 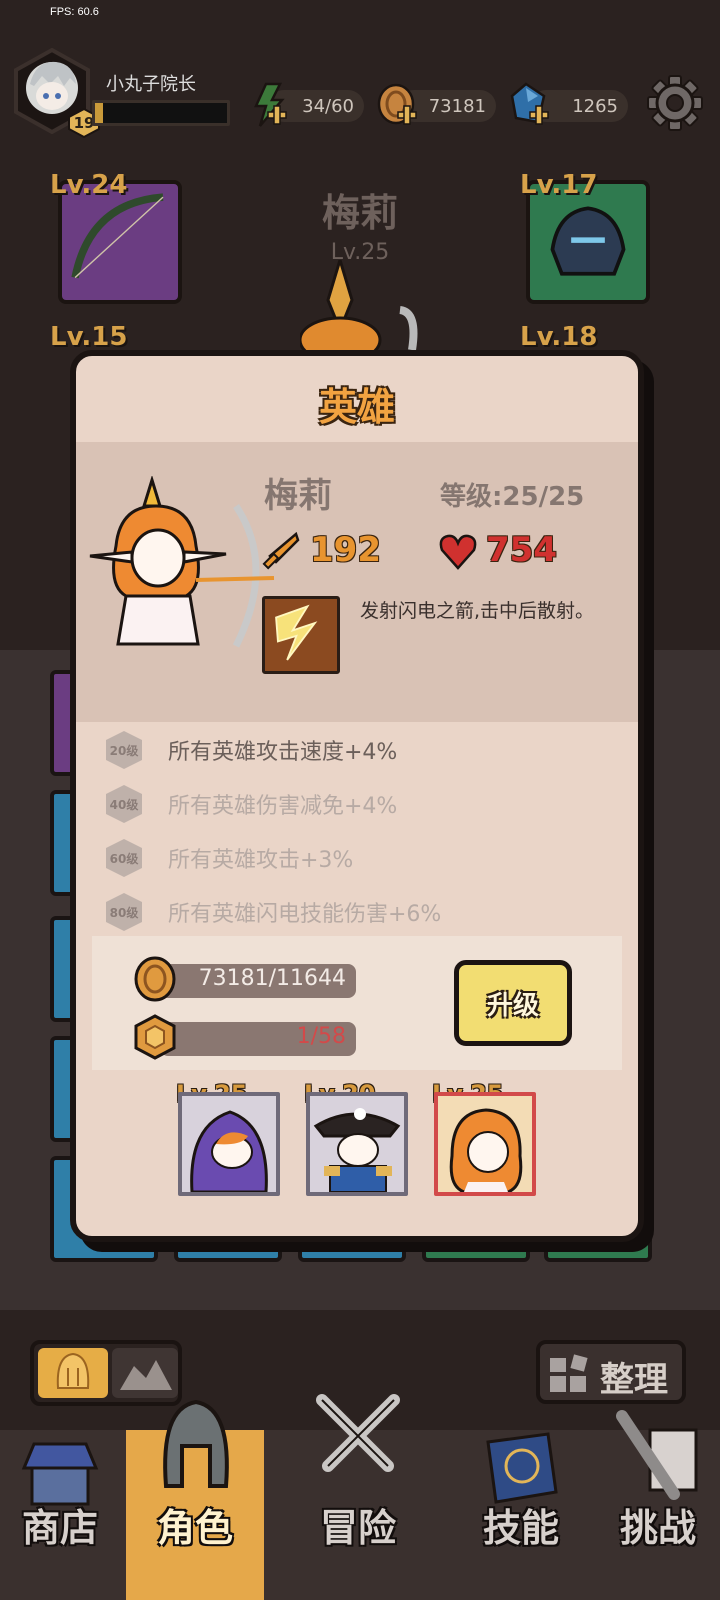 I want to click on dark-helmet-icon, so click(x=588, y=241).